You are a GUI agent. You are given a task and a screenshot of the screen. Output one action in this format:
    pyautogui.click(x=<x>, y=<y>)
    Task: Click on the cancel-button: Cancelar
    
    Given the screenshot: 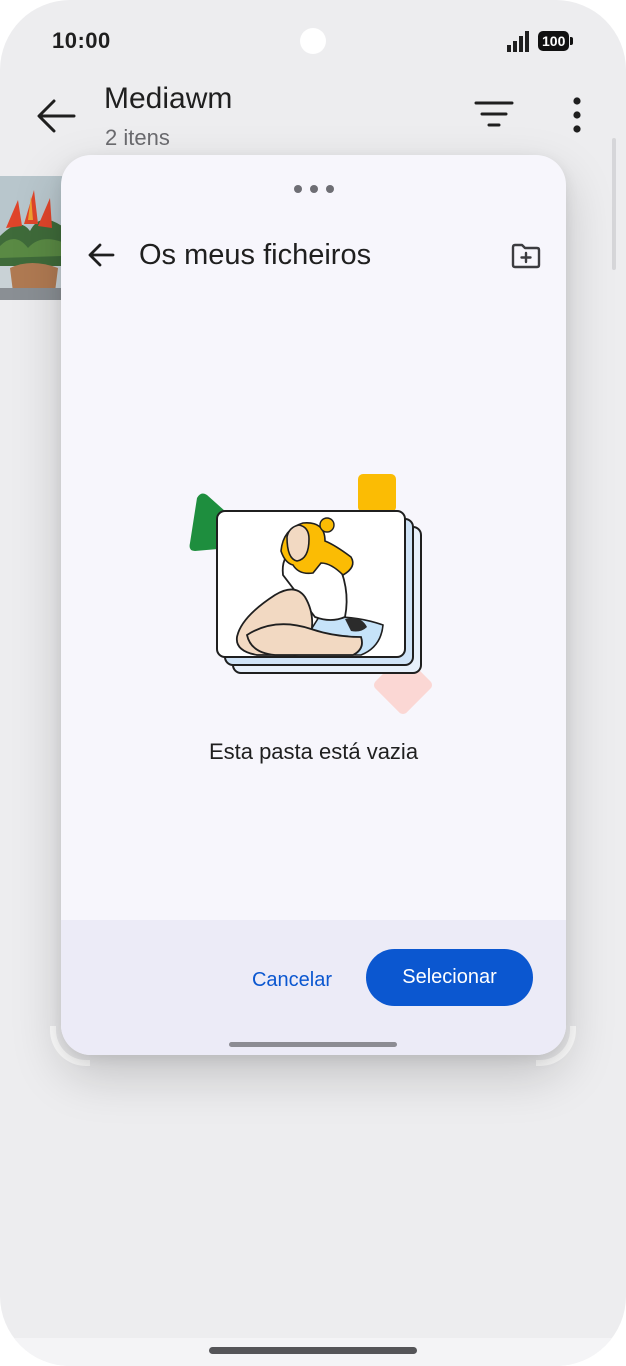 What is the action you would take?
    pyautogui.click(x=292, y=980)
    